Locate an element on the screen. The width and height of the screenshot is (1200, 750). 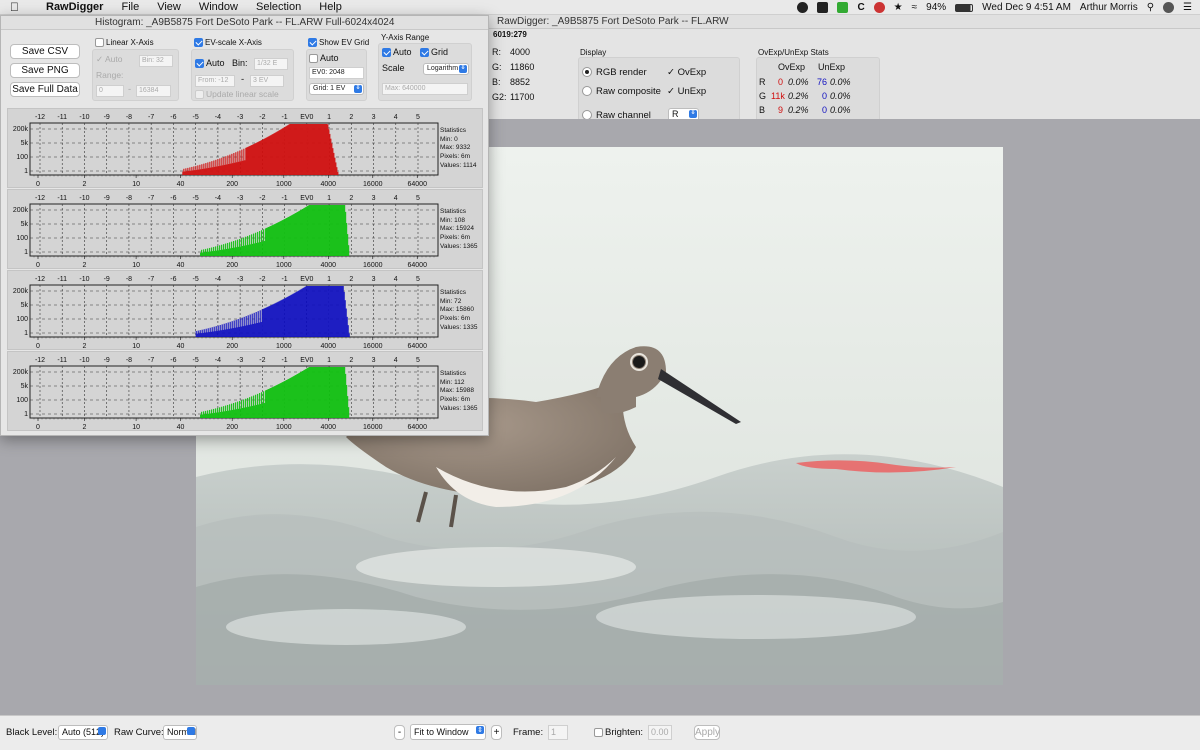
save-csv-button: Save CSV is located at coordinates (45, 51).